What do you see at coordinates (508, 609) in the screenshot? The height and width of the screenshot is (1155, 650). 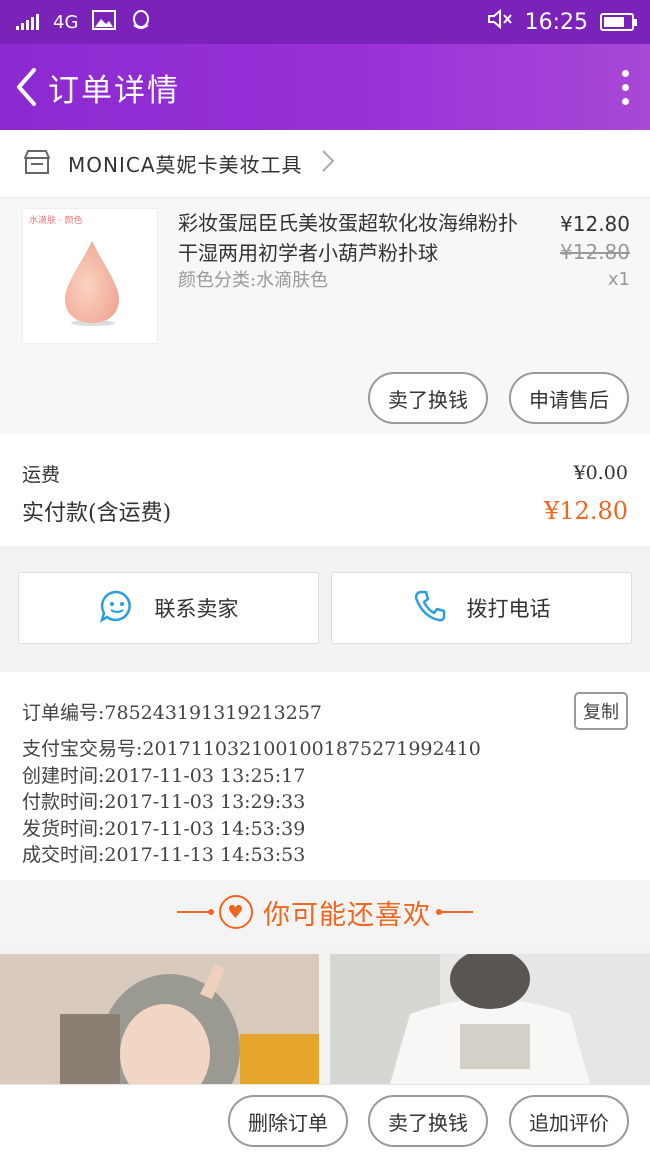 I see `call-phone-label: 拨打电话` at bounding box center [508, 609].